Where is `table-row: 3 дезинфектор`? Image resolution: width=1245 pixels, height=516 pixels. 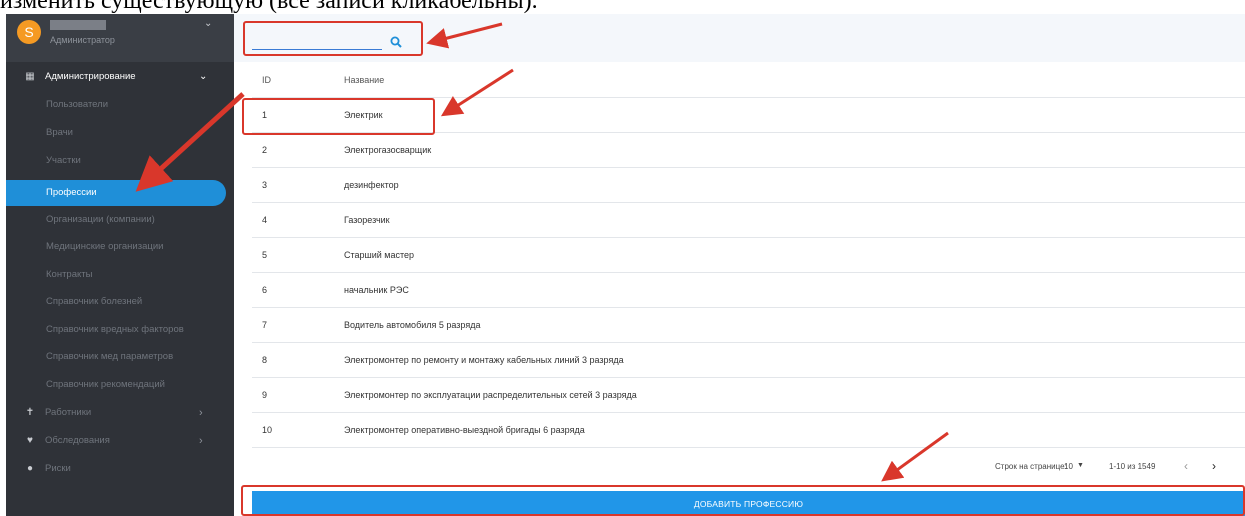
table-row: 3 дезинфектор is located at coordinates (748, 185).